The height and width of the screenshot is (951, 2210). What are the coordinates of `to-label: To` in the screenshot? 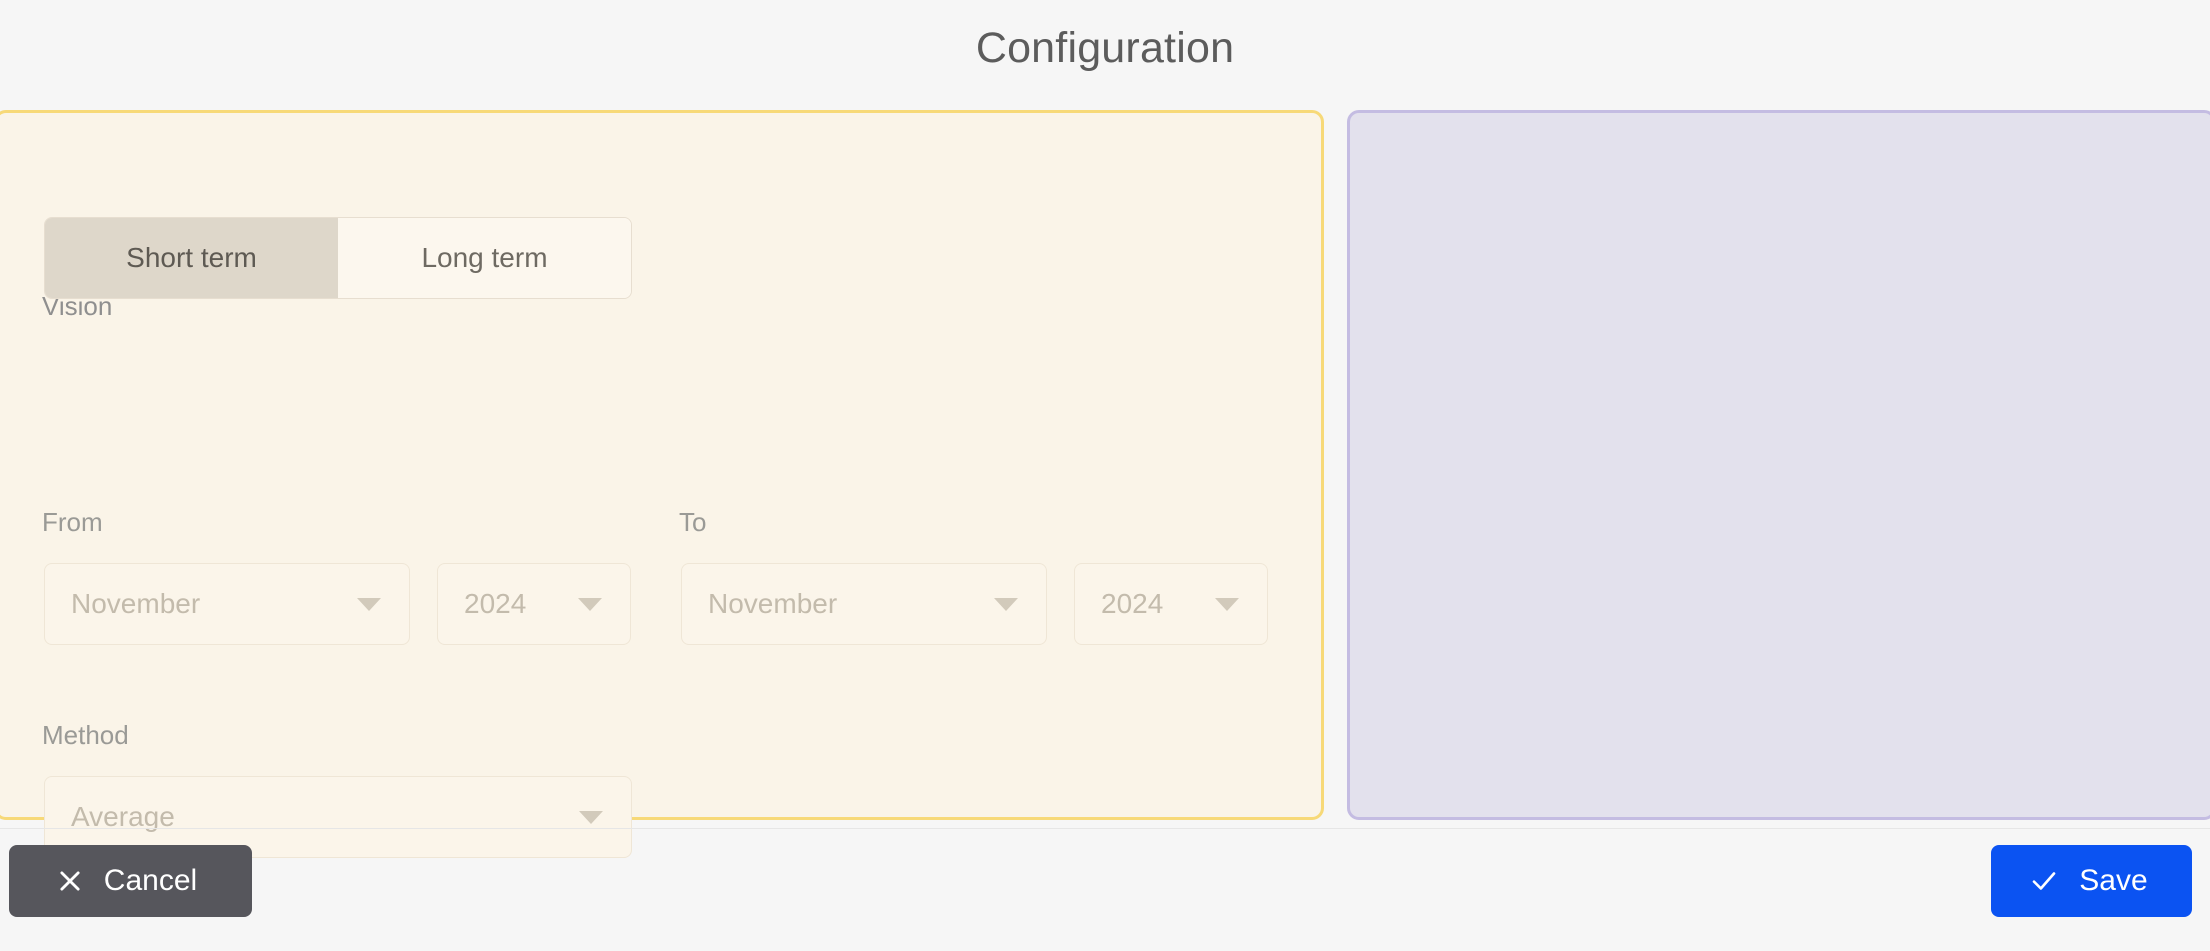 It's located at (693, 522).